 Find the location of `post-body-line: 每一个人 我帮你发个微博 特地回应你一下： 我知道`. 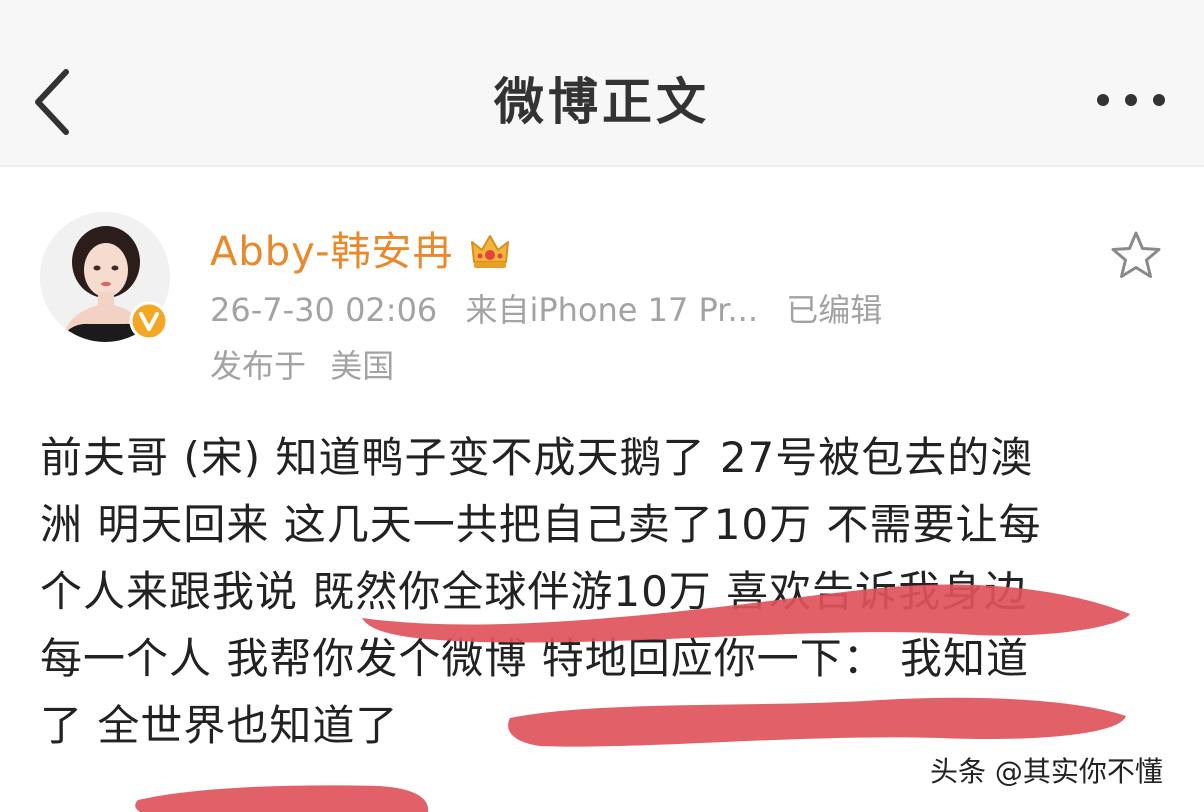

post-body-line: 每一个人 我帮你发个微博 特地回应你一下： 我知道 is located at coordinates (535, 658).